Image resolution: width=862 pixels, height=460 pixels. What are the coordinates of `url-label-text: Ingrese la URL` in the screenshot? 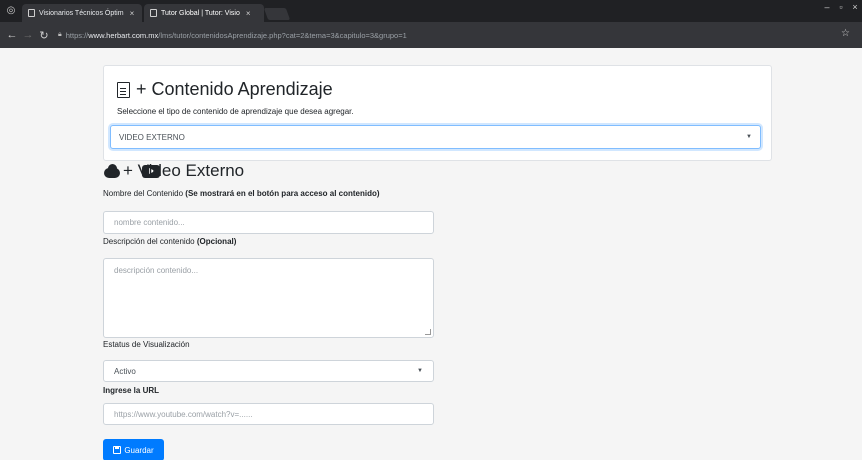 It's located at (131, 390).